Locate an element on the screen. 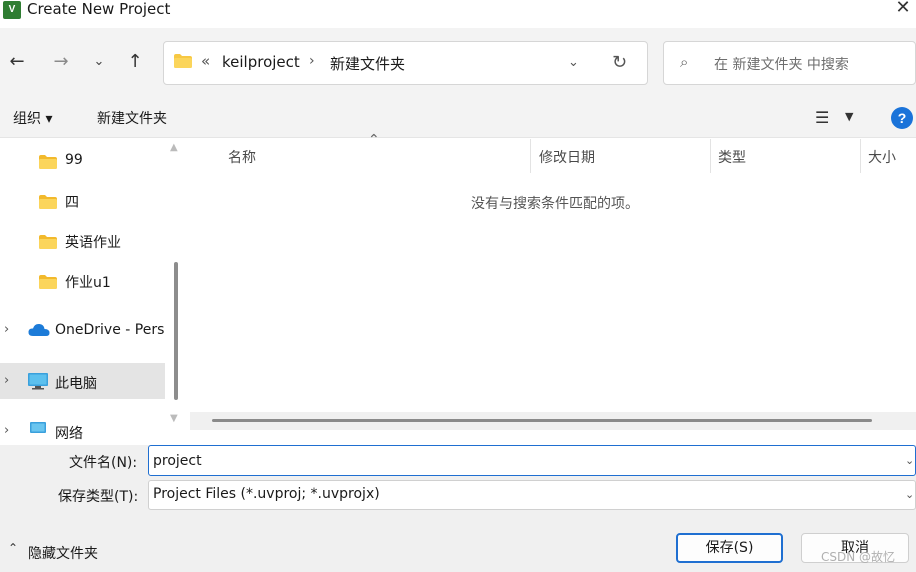  sidebar-item-network: › 网络 is located at coordinates (83, 429).